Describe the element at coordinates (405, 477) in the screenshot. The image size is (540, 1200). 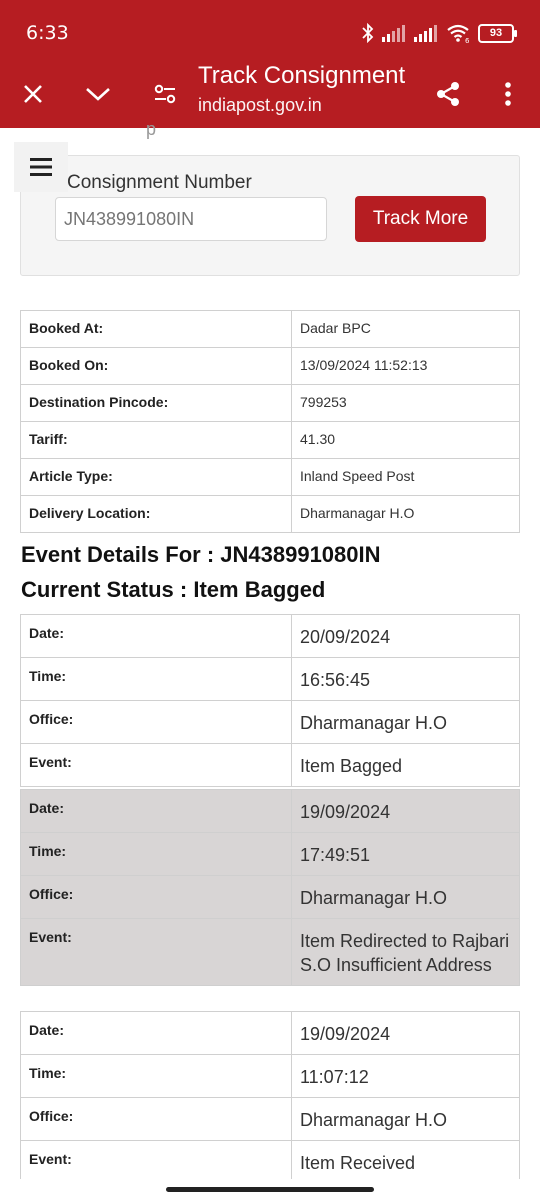
I see `article-type-value: Inland Speed Post` at that location.